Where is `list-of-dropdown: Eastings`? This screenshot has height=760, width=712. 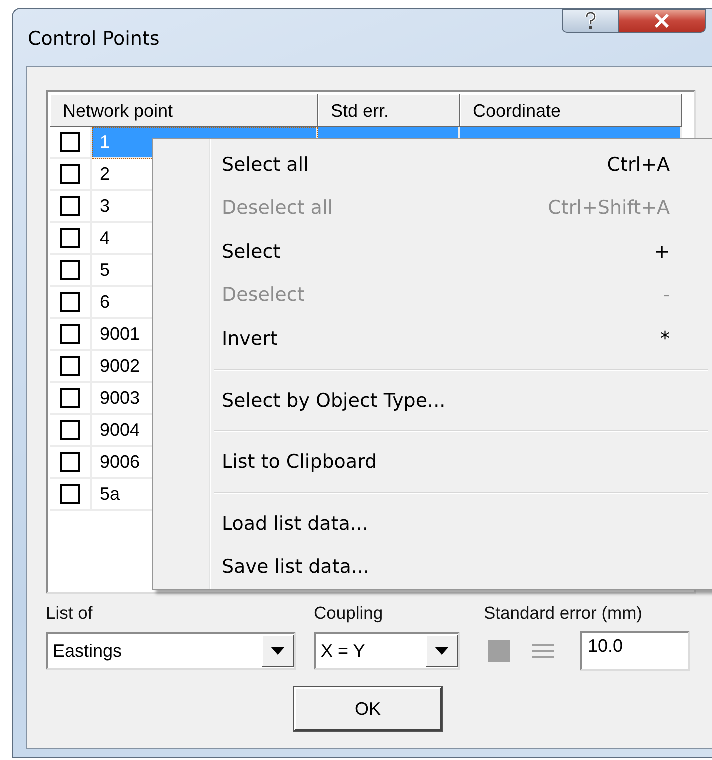
list-of-dropdown: Eastings is located at coordinates (171, 651).